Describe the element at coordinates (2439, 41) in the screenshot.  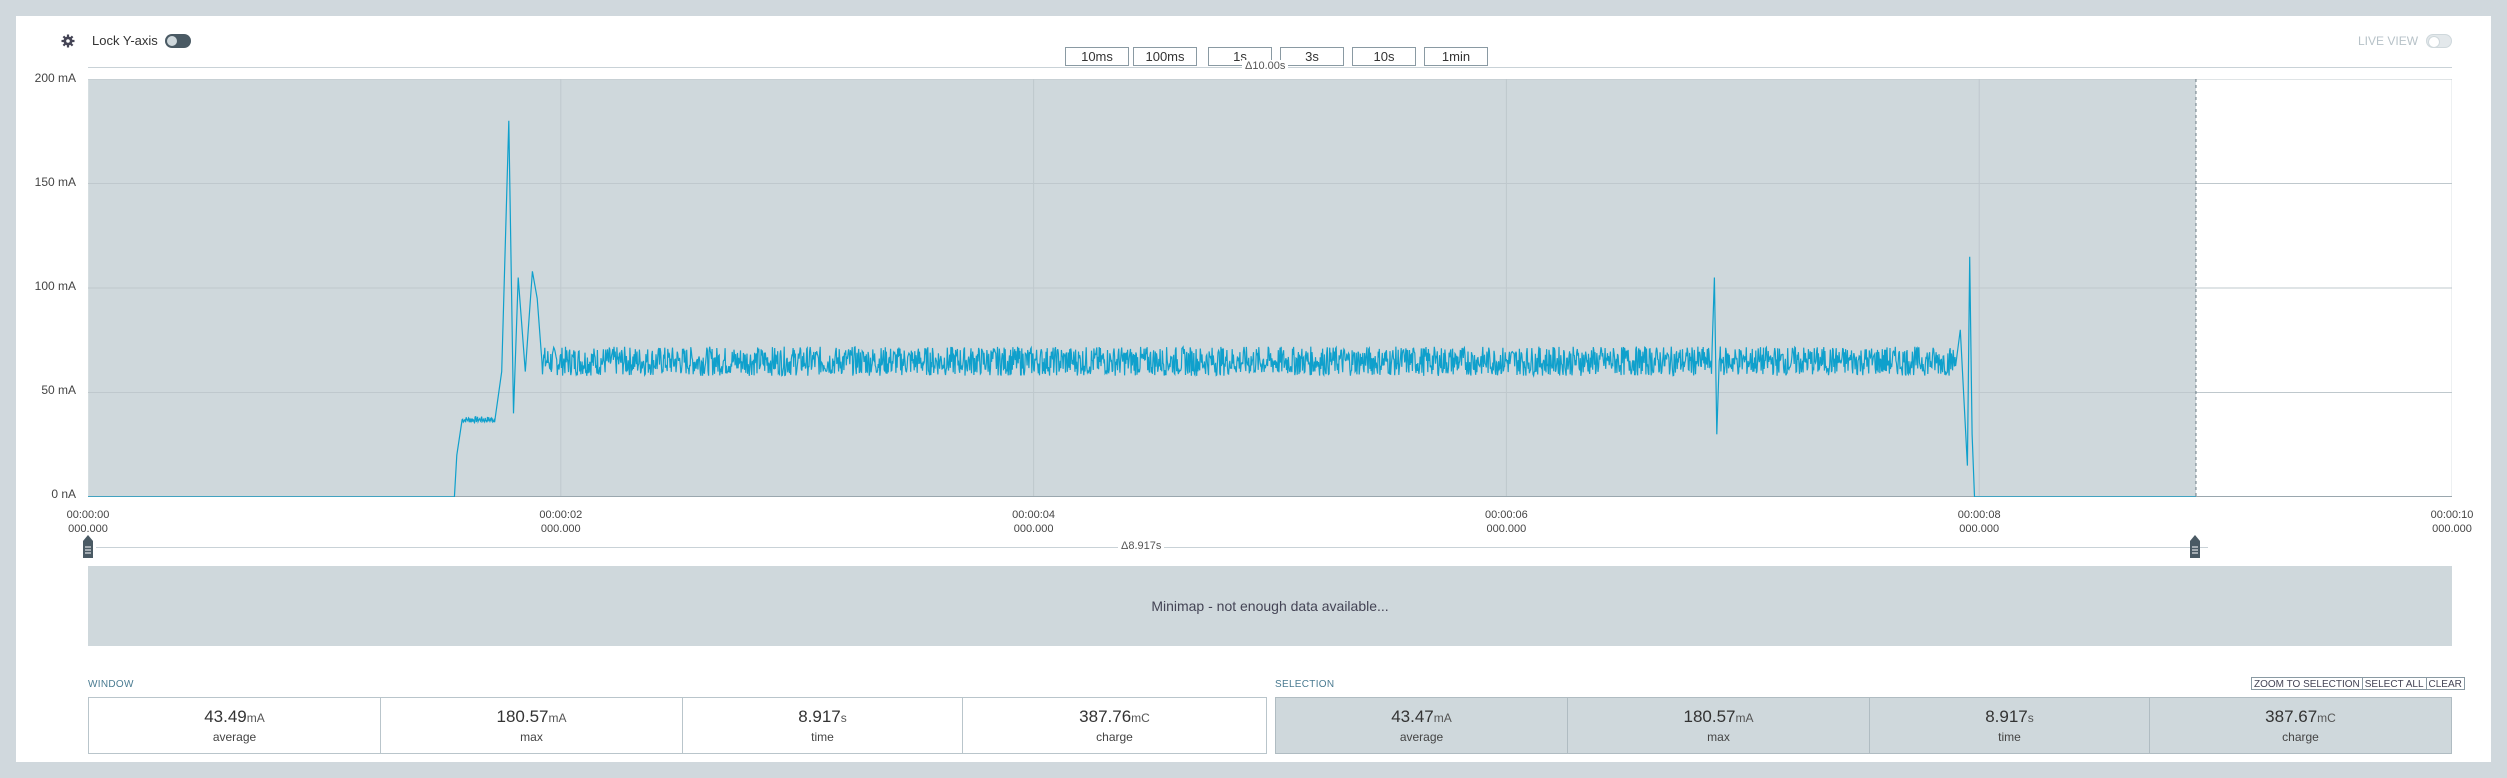
I see `live-view-toggle` at that location.